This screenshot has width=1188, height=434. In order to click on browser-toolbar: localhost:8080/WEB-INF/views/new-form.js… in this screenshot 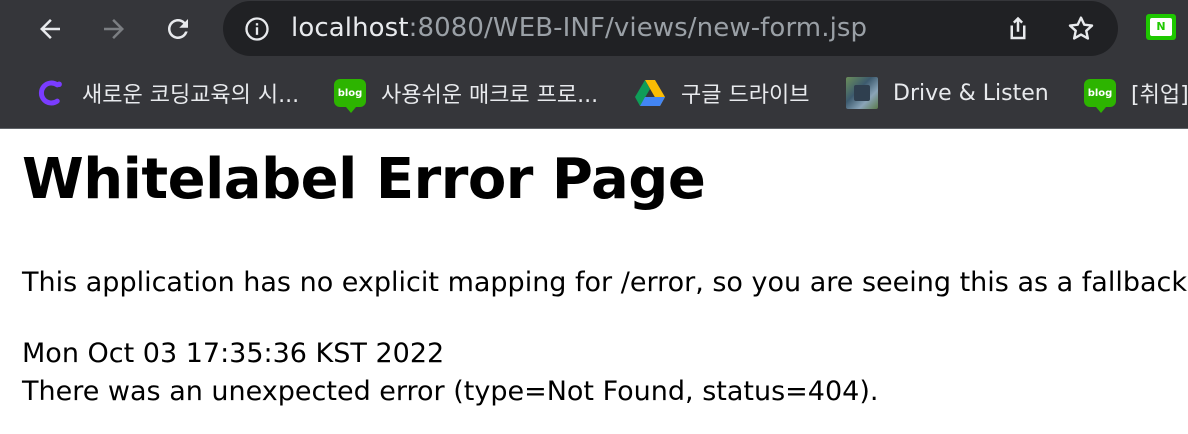, I will do `click(594, 29)`.